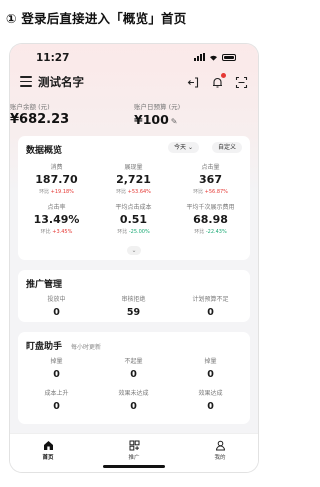  I want to click on metric-value: 13.49%, so click(56, 219).